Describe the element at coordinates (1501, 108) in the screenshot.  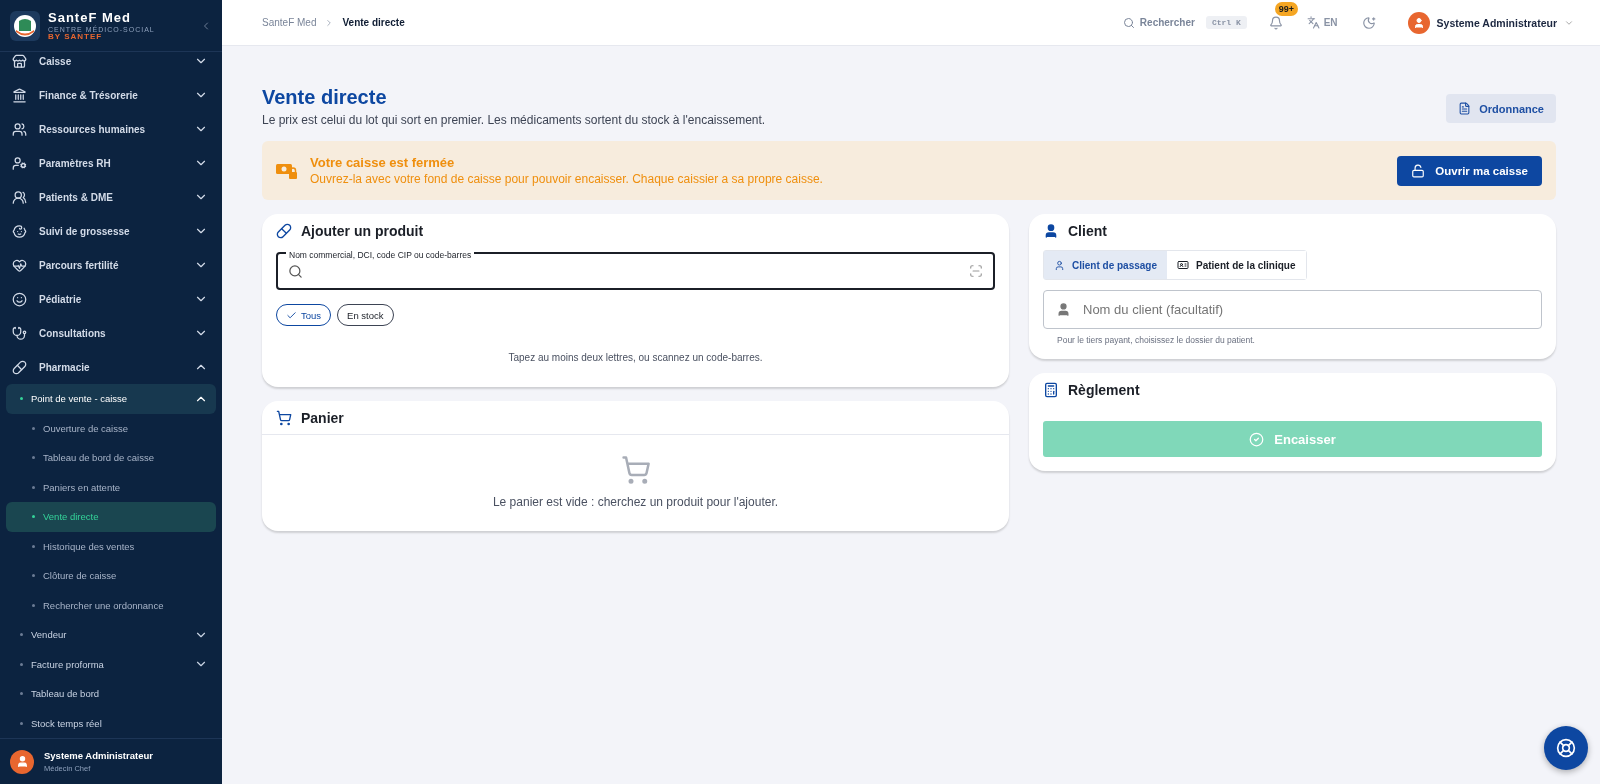
I see `ordonnance-button: Ordonnance` at that location.